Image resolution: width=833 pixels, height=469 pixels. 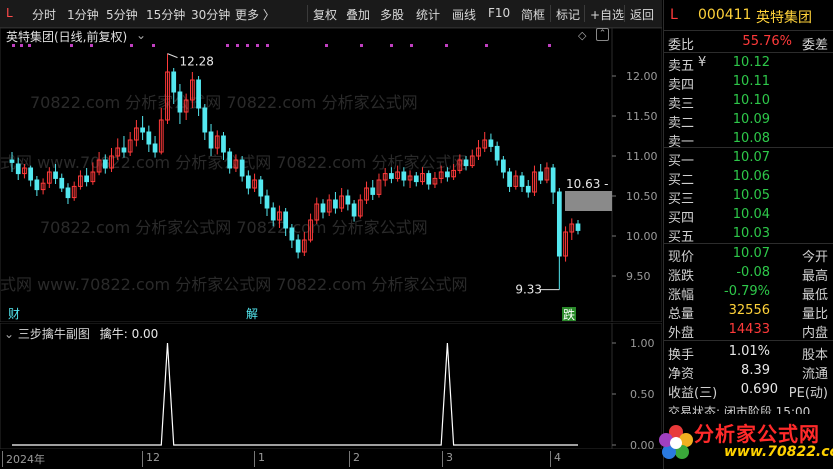 What do you see at coordinates (9, 13) in the screenshot?
I see `stock-code-menu-icon: L` at bounding box center [9, 13].